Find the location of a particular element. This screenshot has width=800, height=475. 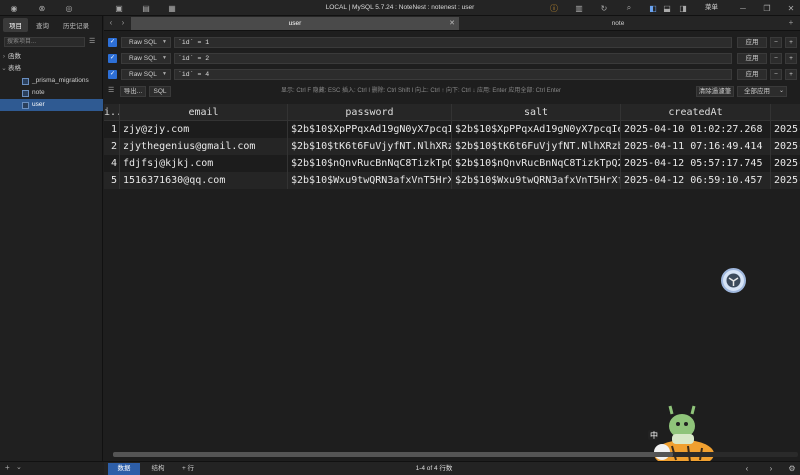

schema-tree: › 函数 ⌄ 表格 _prisma_migrations note user is located at coordinates (51, 81).